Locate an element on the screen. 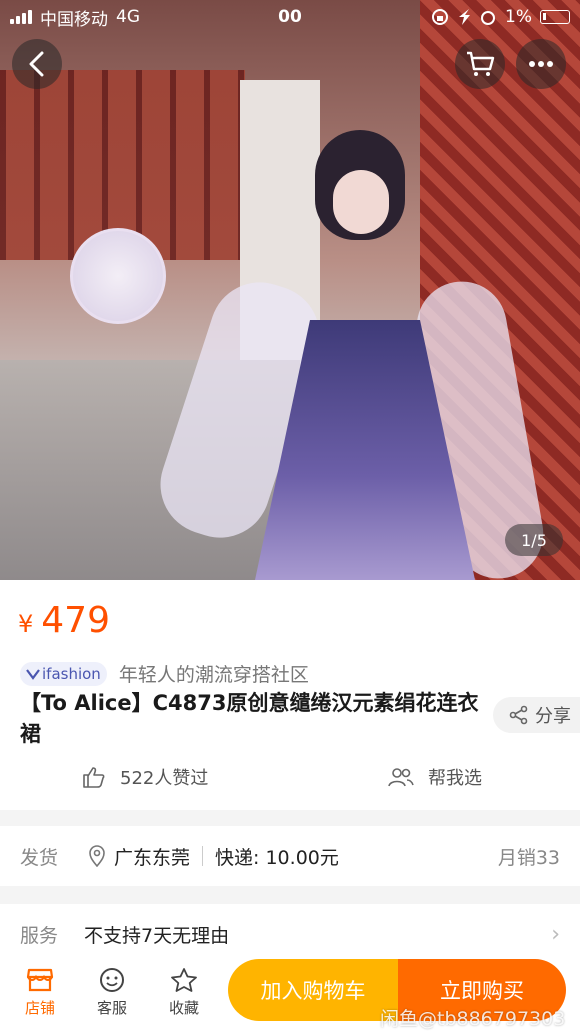 The height and width of the screenshot is (1032, 580). network-type: 4G is located at coordinates (128, 17).